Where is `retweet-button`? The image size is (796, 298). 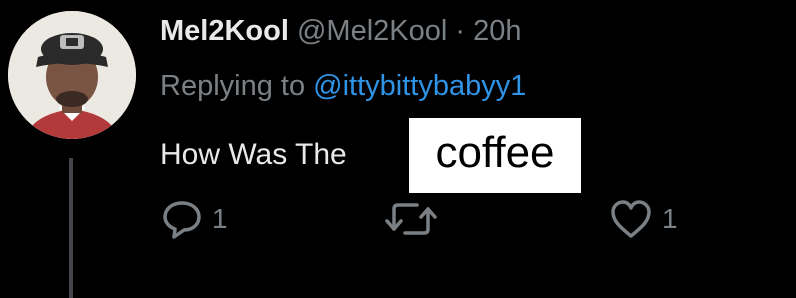
retweet-button is located at coordinates (411, 219).